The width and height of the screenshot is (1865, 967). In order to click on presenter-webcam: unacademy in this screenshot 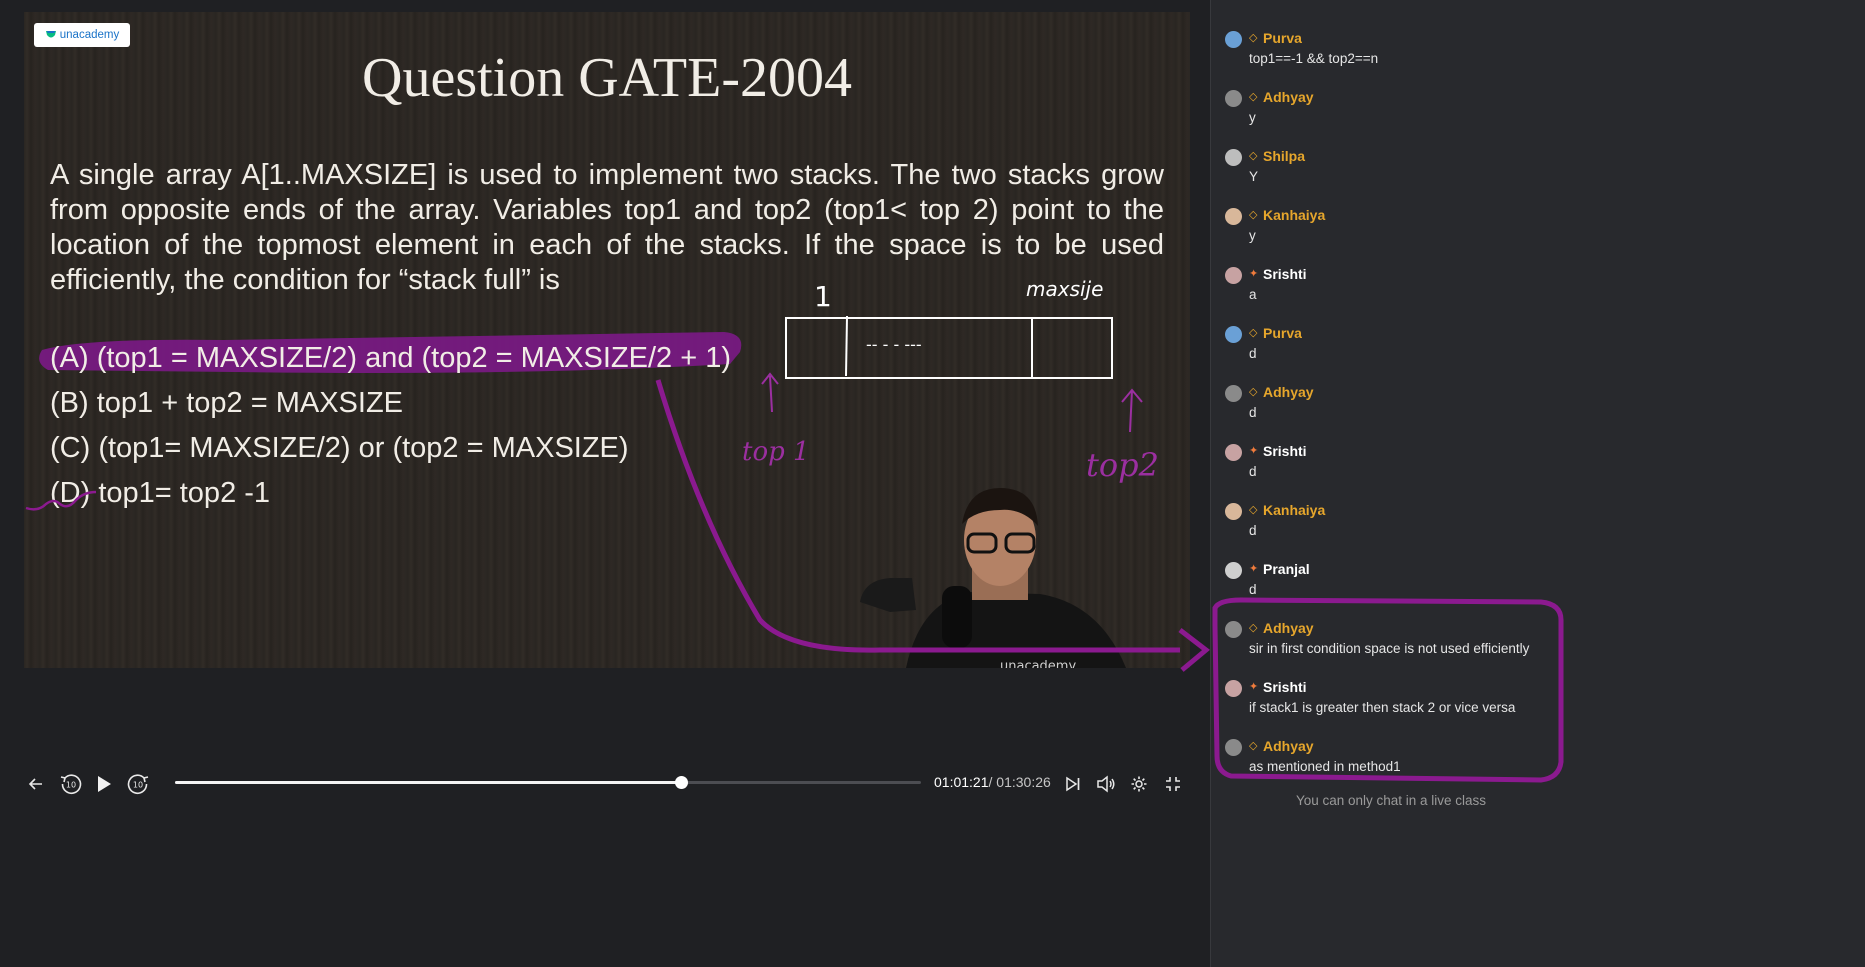, I will do `click(1000, 575)`.